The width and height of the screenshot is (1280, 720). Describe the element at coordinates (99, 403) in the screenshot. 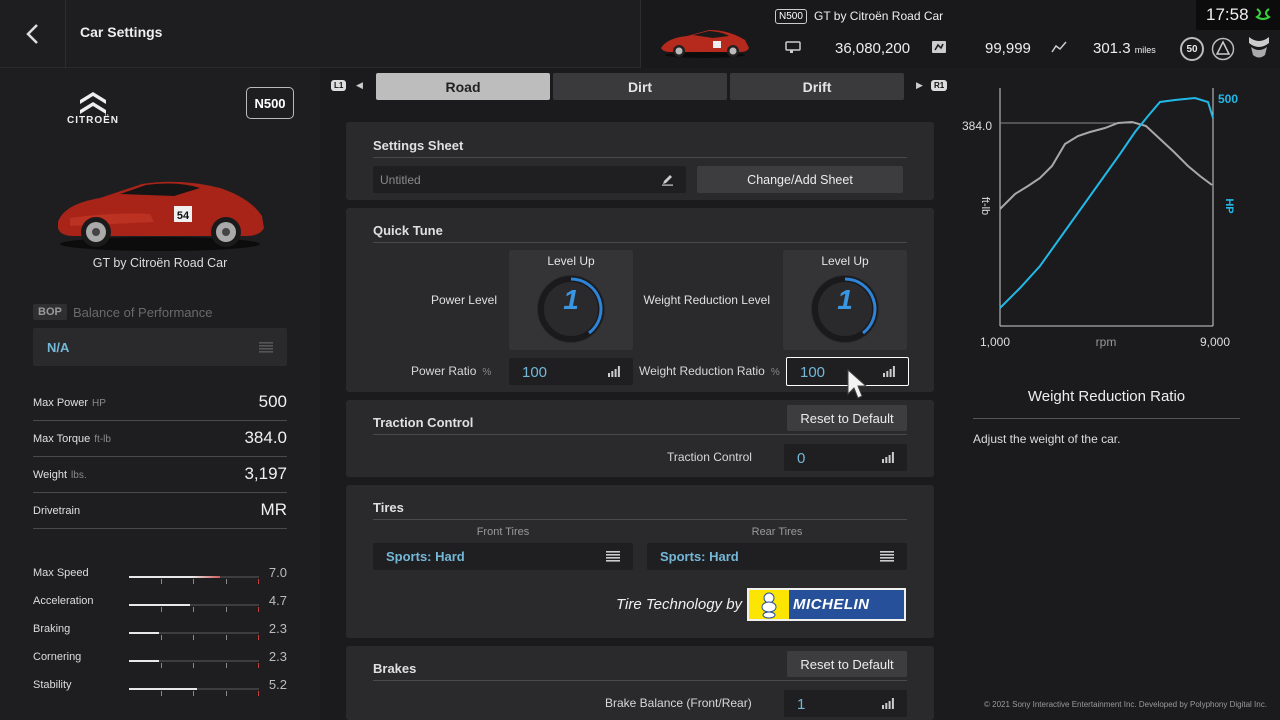

I see `spec-unit: HP` at that location.